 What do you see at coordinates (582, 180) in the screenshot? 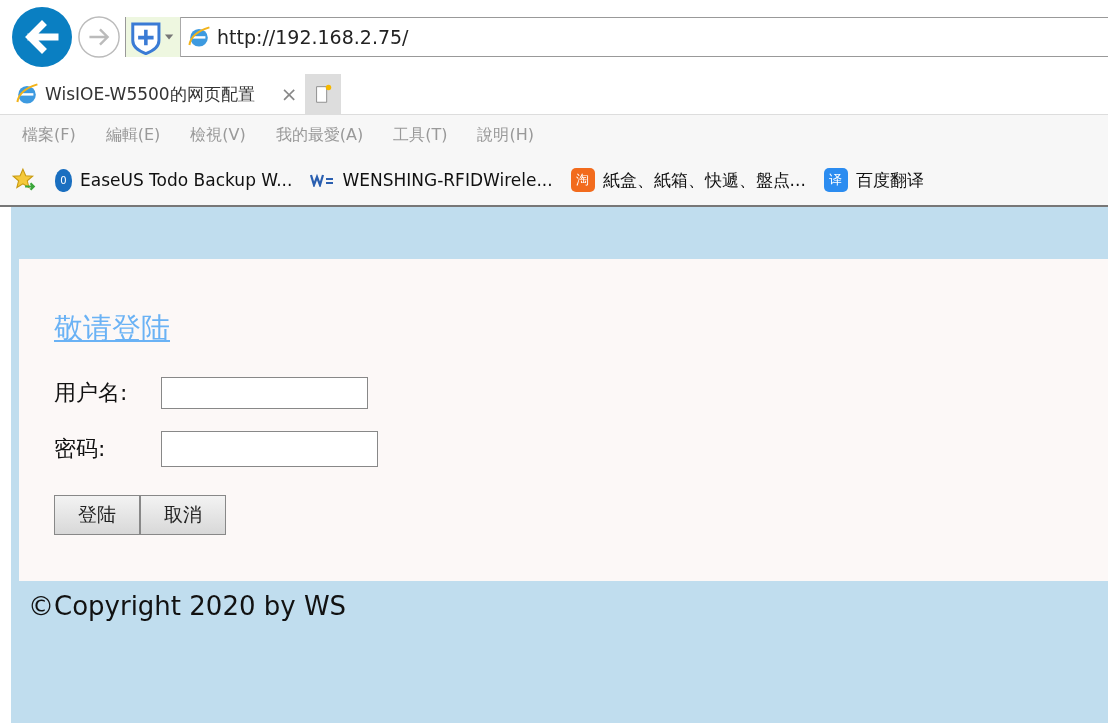
I see `tao-icon: 淘` at bounding box center [582, 180].